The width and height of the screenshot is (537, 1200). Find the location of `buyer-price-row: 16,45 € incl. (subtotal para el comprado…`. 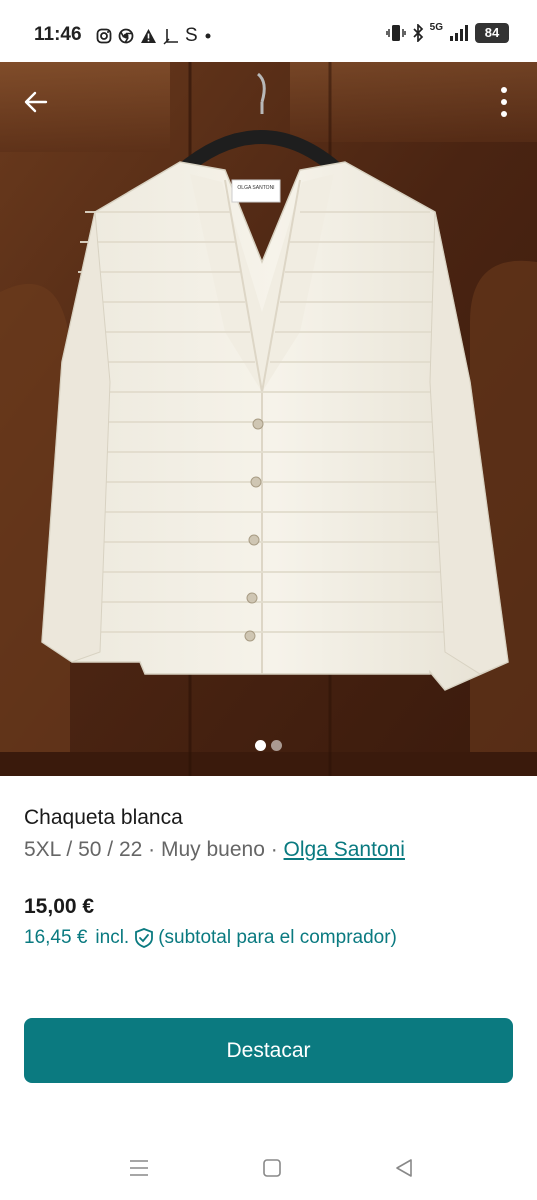

buyer-price-row: 16,45 € incl. (subtotal para el comprado… is located at coordinates (210, 938).